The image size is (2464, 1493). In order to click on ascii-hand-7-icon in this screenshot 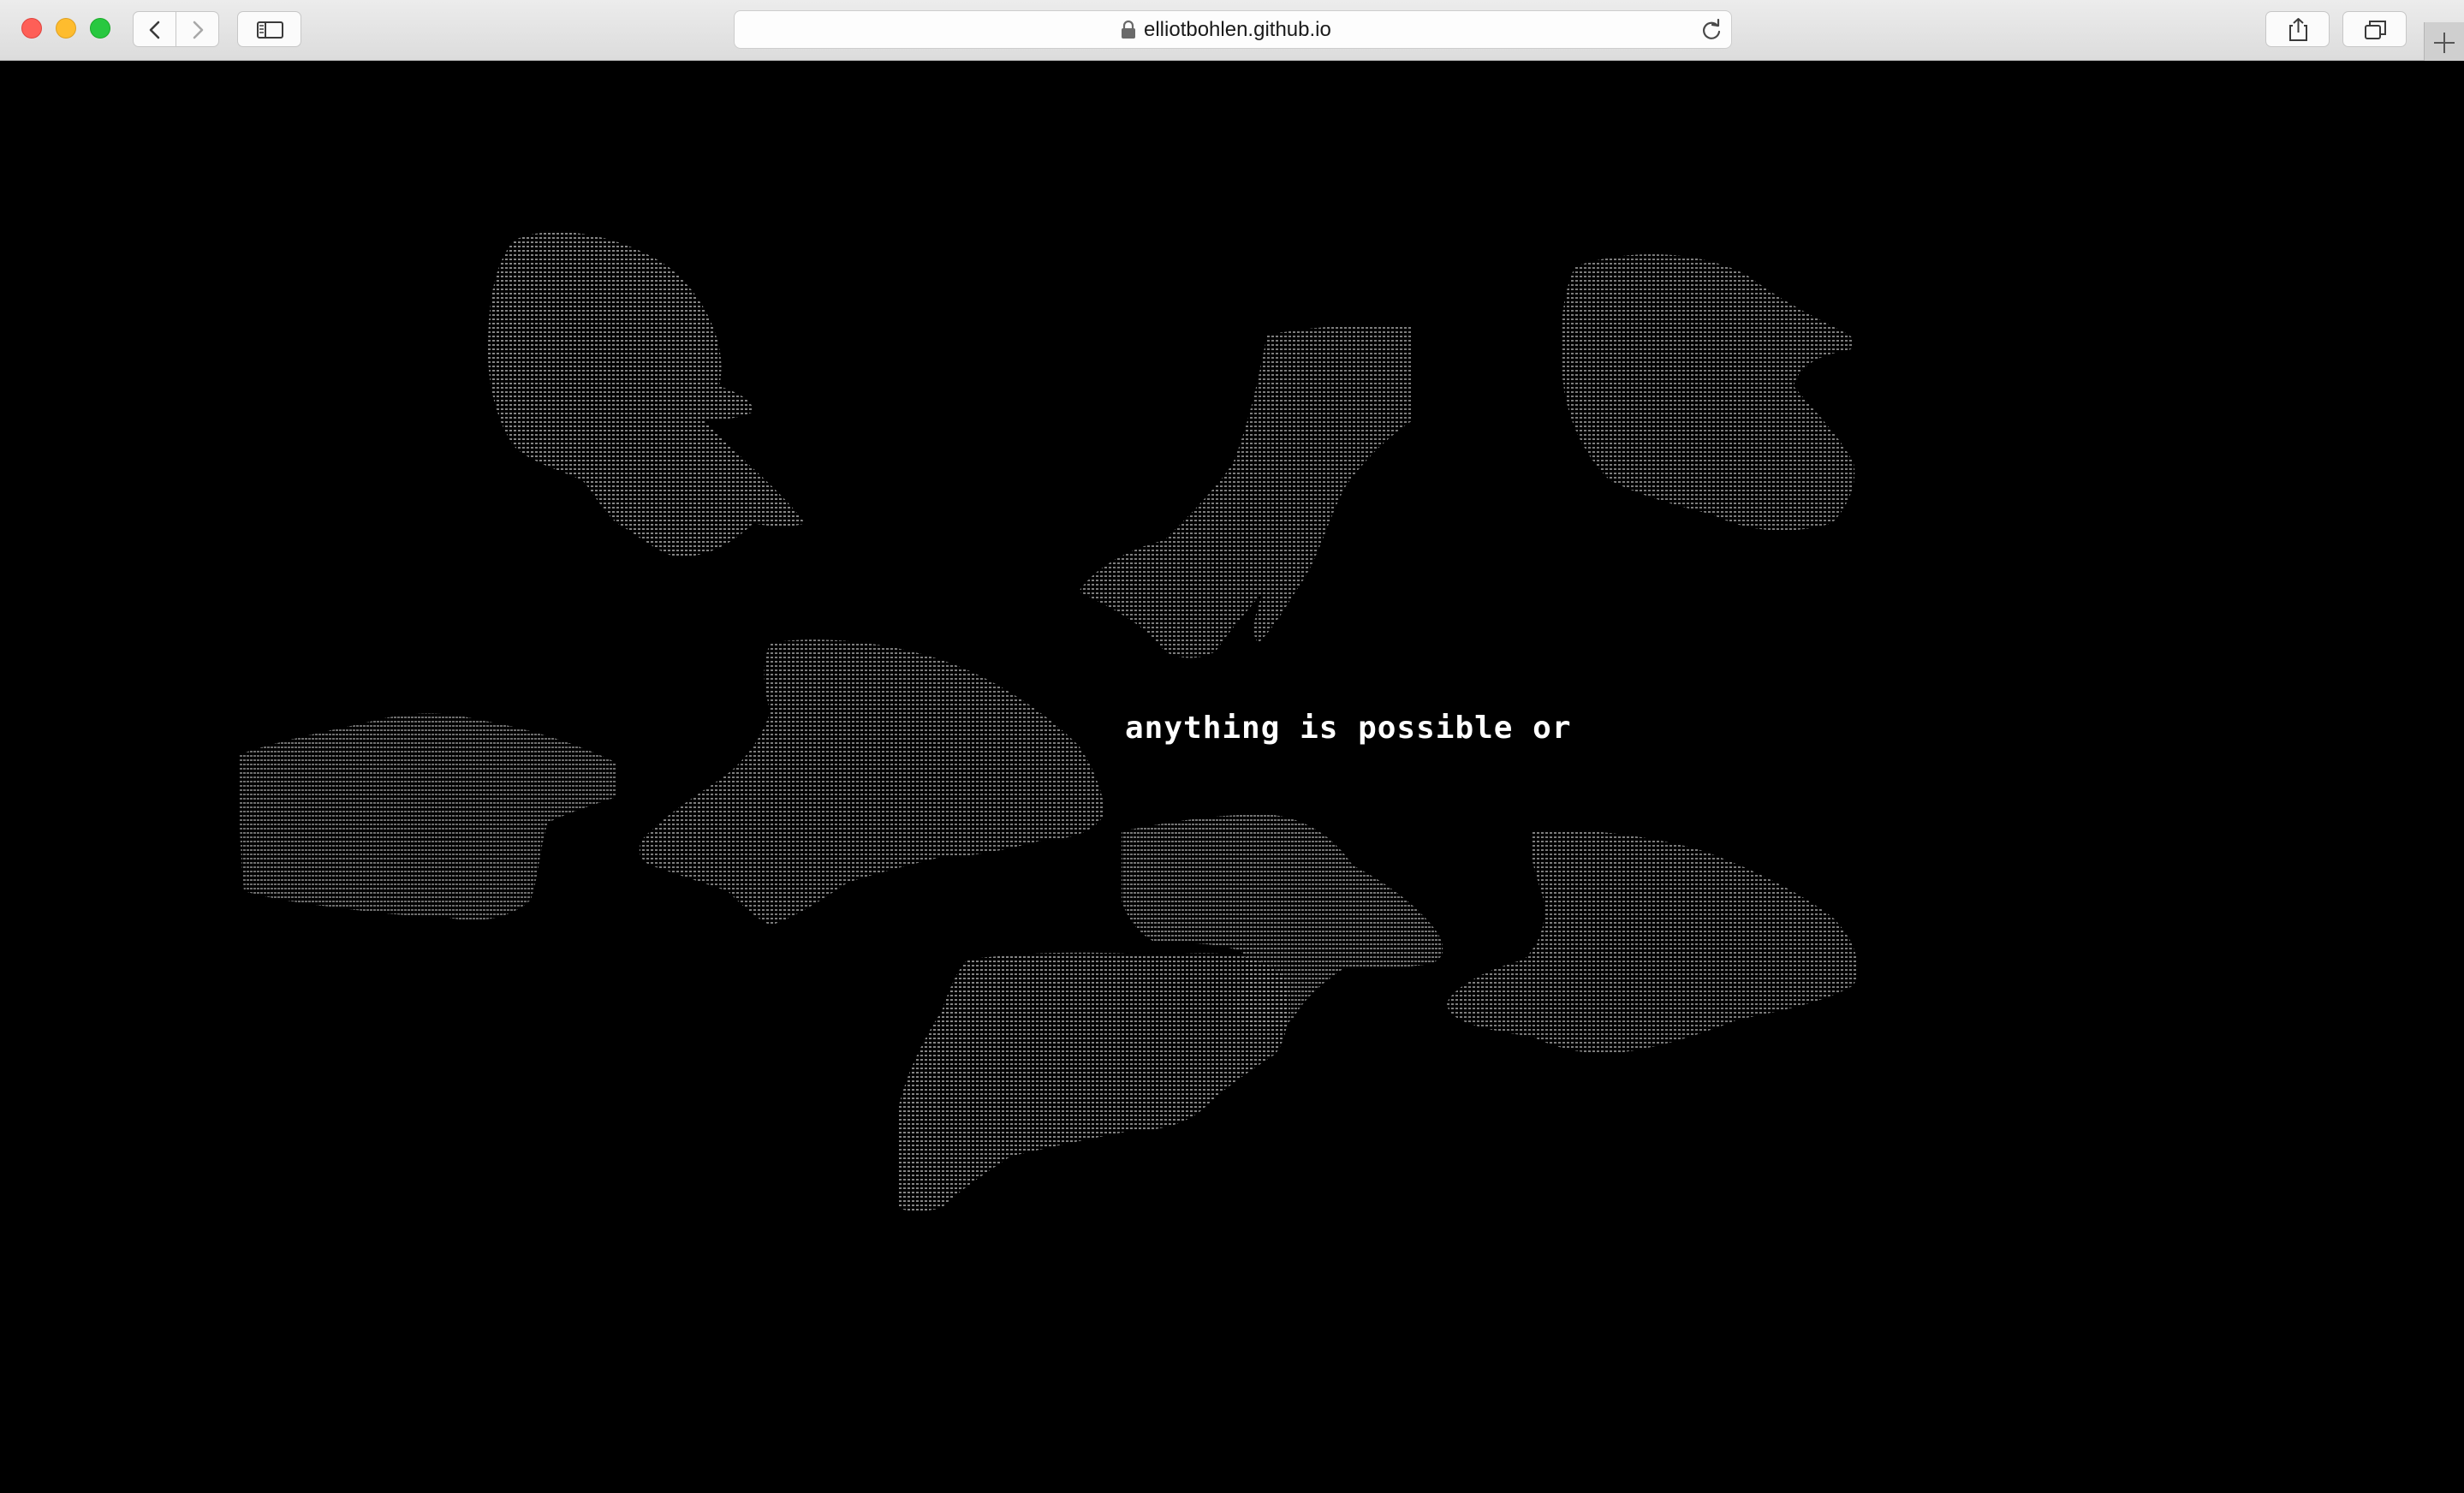, I will do `click(1653, 942)`.